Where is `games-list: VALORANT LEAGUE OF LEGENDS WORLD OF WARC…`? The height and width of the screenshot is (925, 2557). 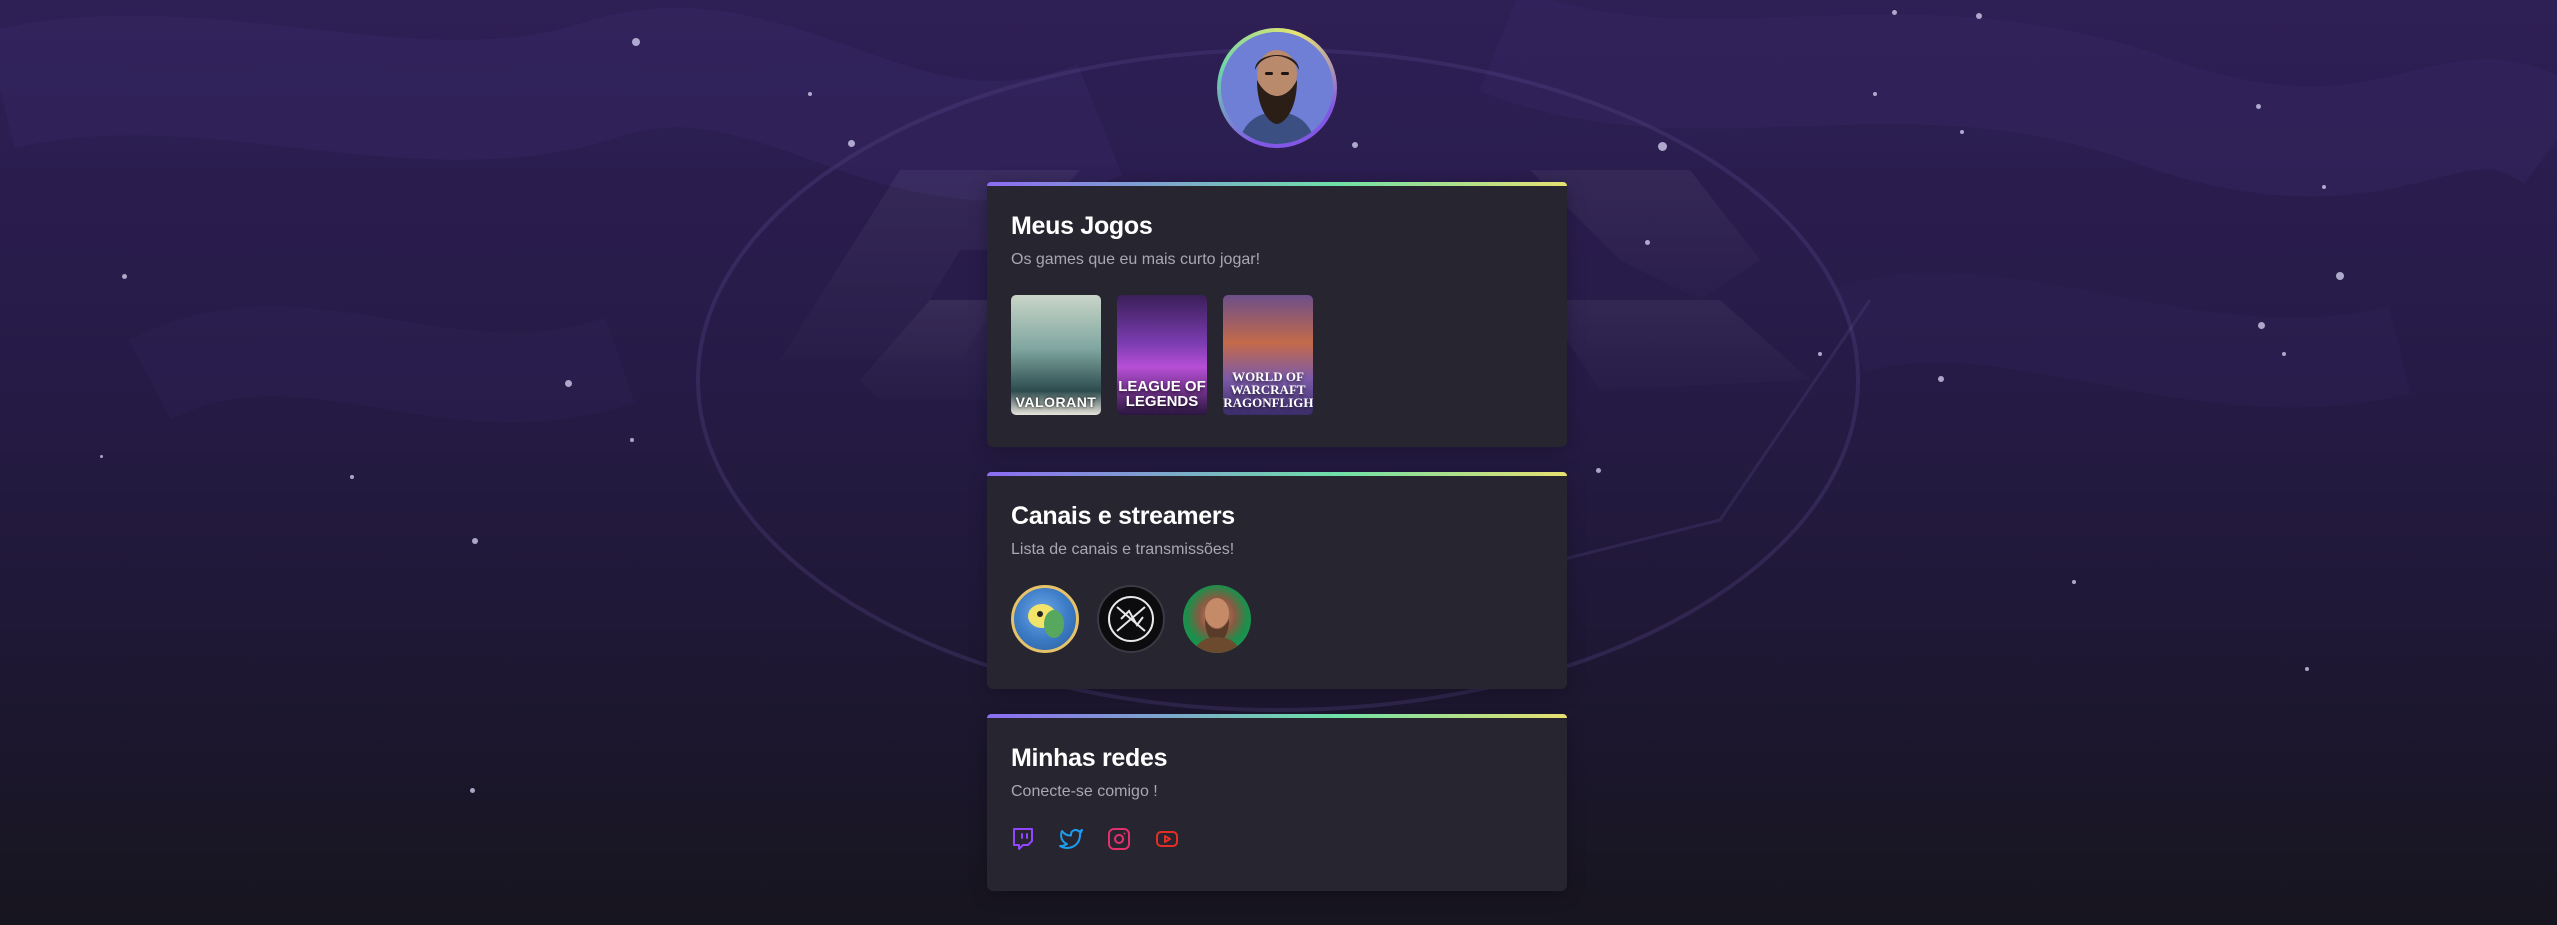
games-list: VALORANT LEAGUE OF LEGENDS WORLD OF WARC… is located at coordinates (1277, 355).